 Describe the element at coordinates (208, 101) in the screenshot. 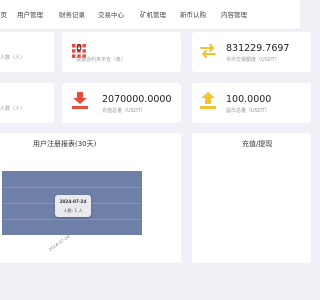

I see `upload-icon` at that location.